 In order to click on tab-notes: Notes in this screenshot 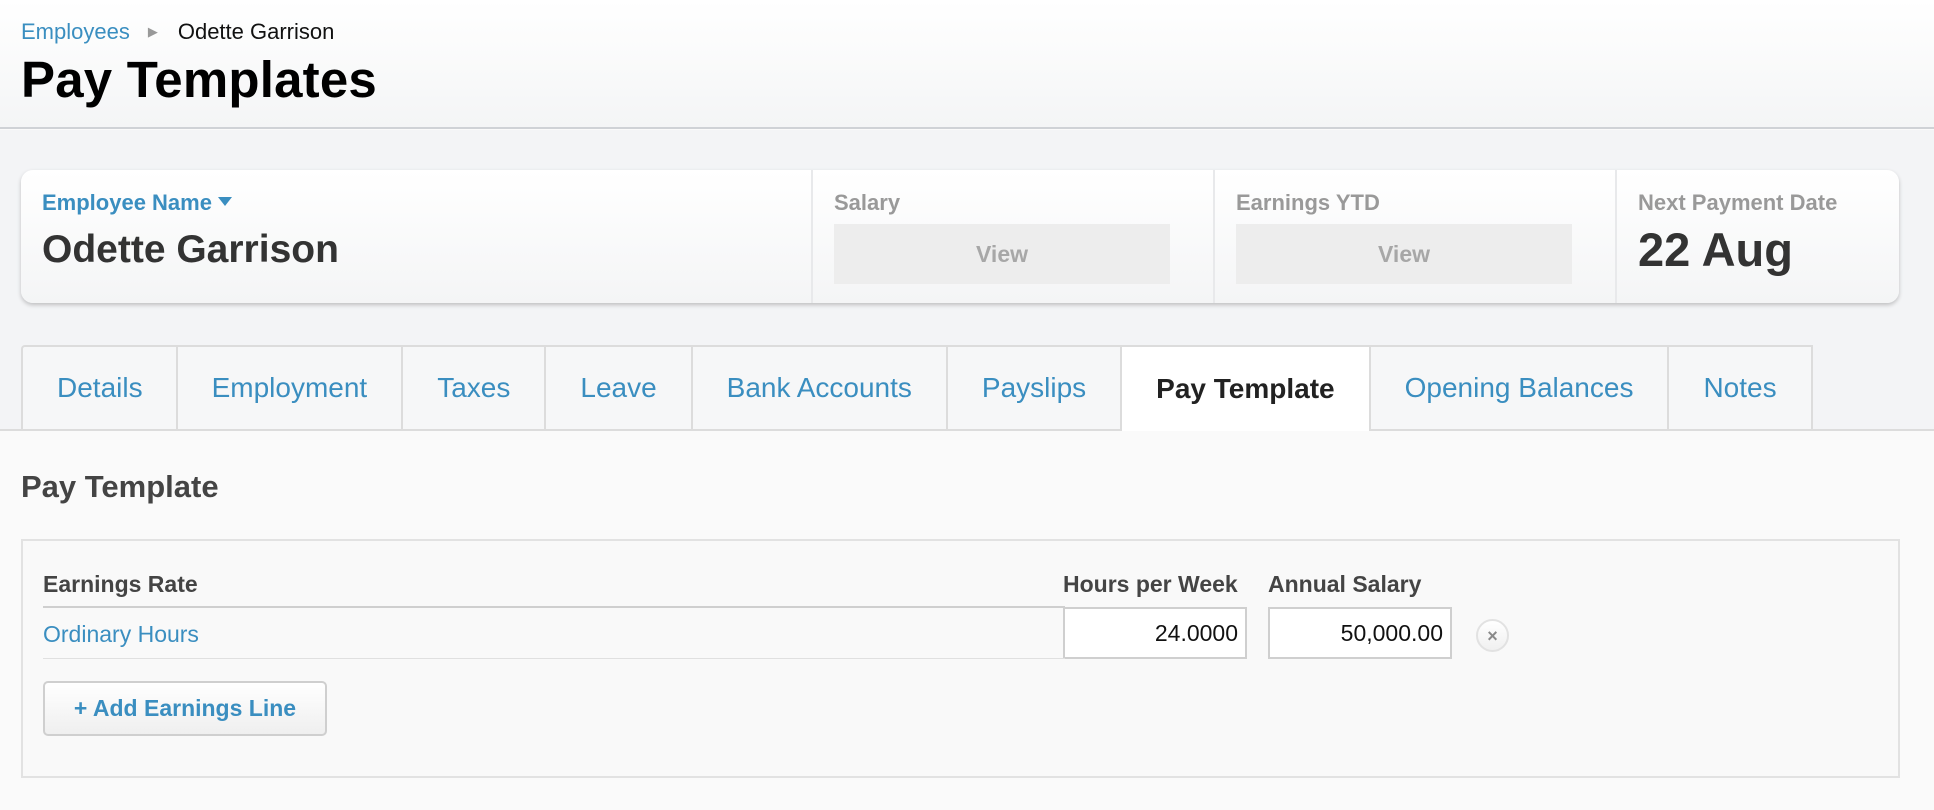, I will do `click(1741, 387)`.